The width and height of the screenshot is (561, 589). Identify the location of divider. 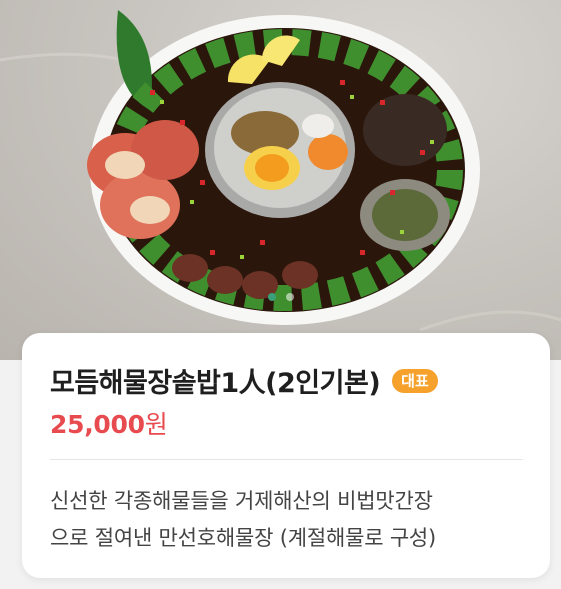
(286, 459).